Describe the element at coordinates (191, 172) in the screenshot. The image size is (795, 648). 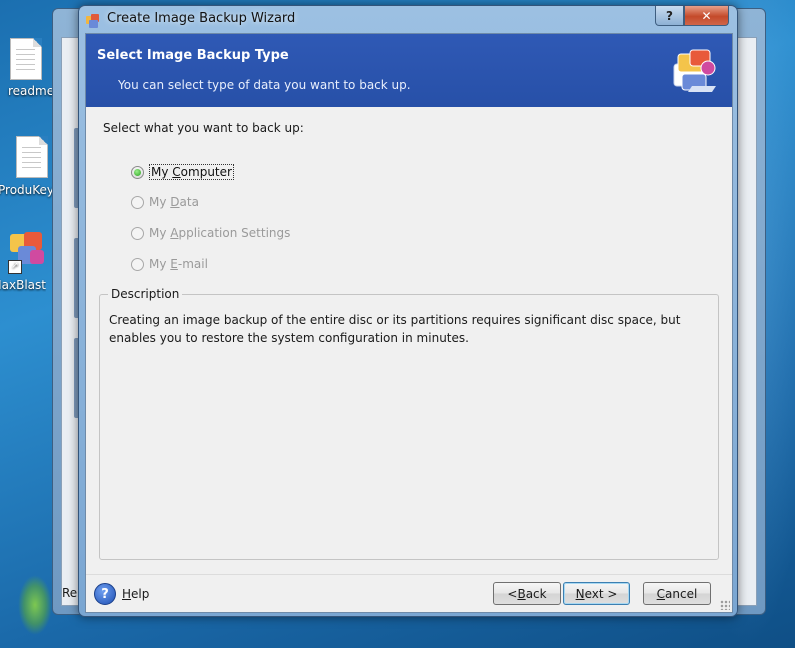
I see `option-label: My Computer` at that location.